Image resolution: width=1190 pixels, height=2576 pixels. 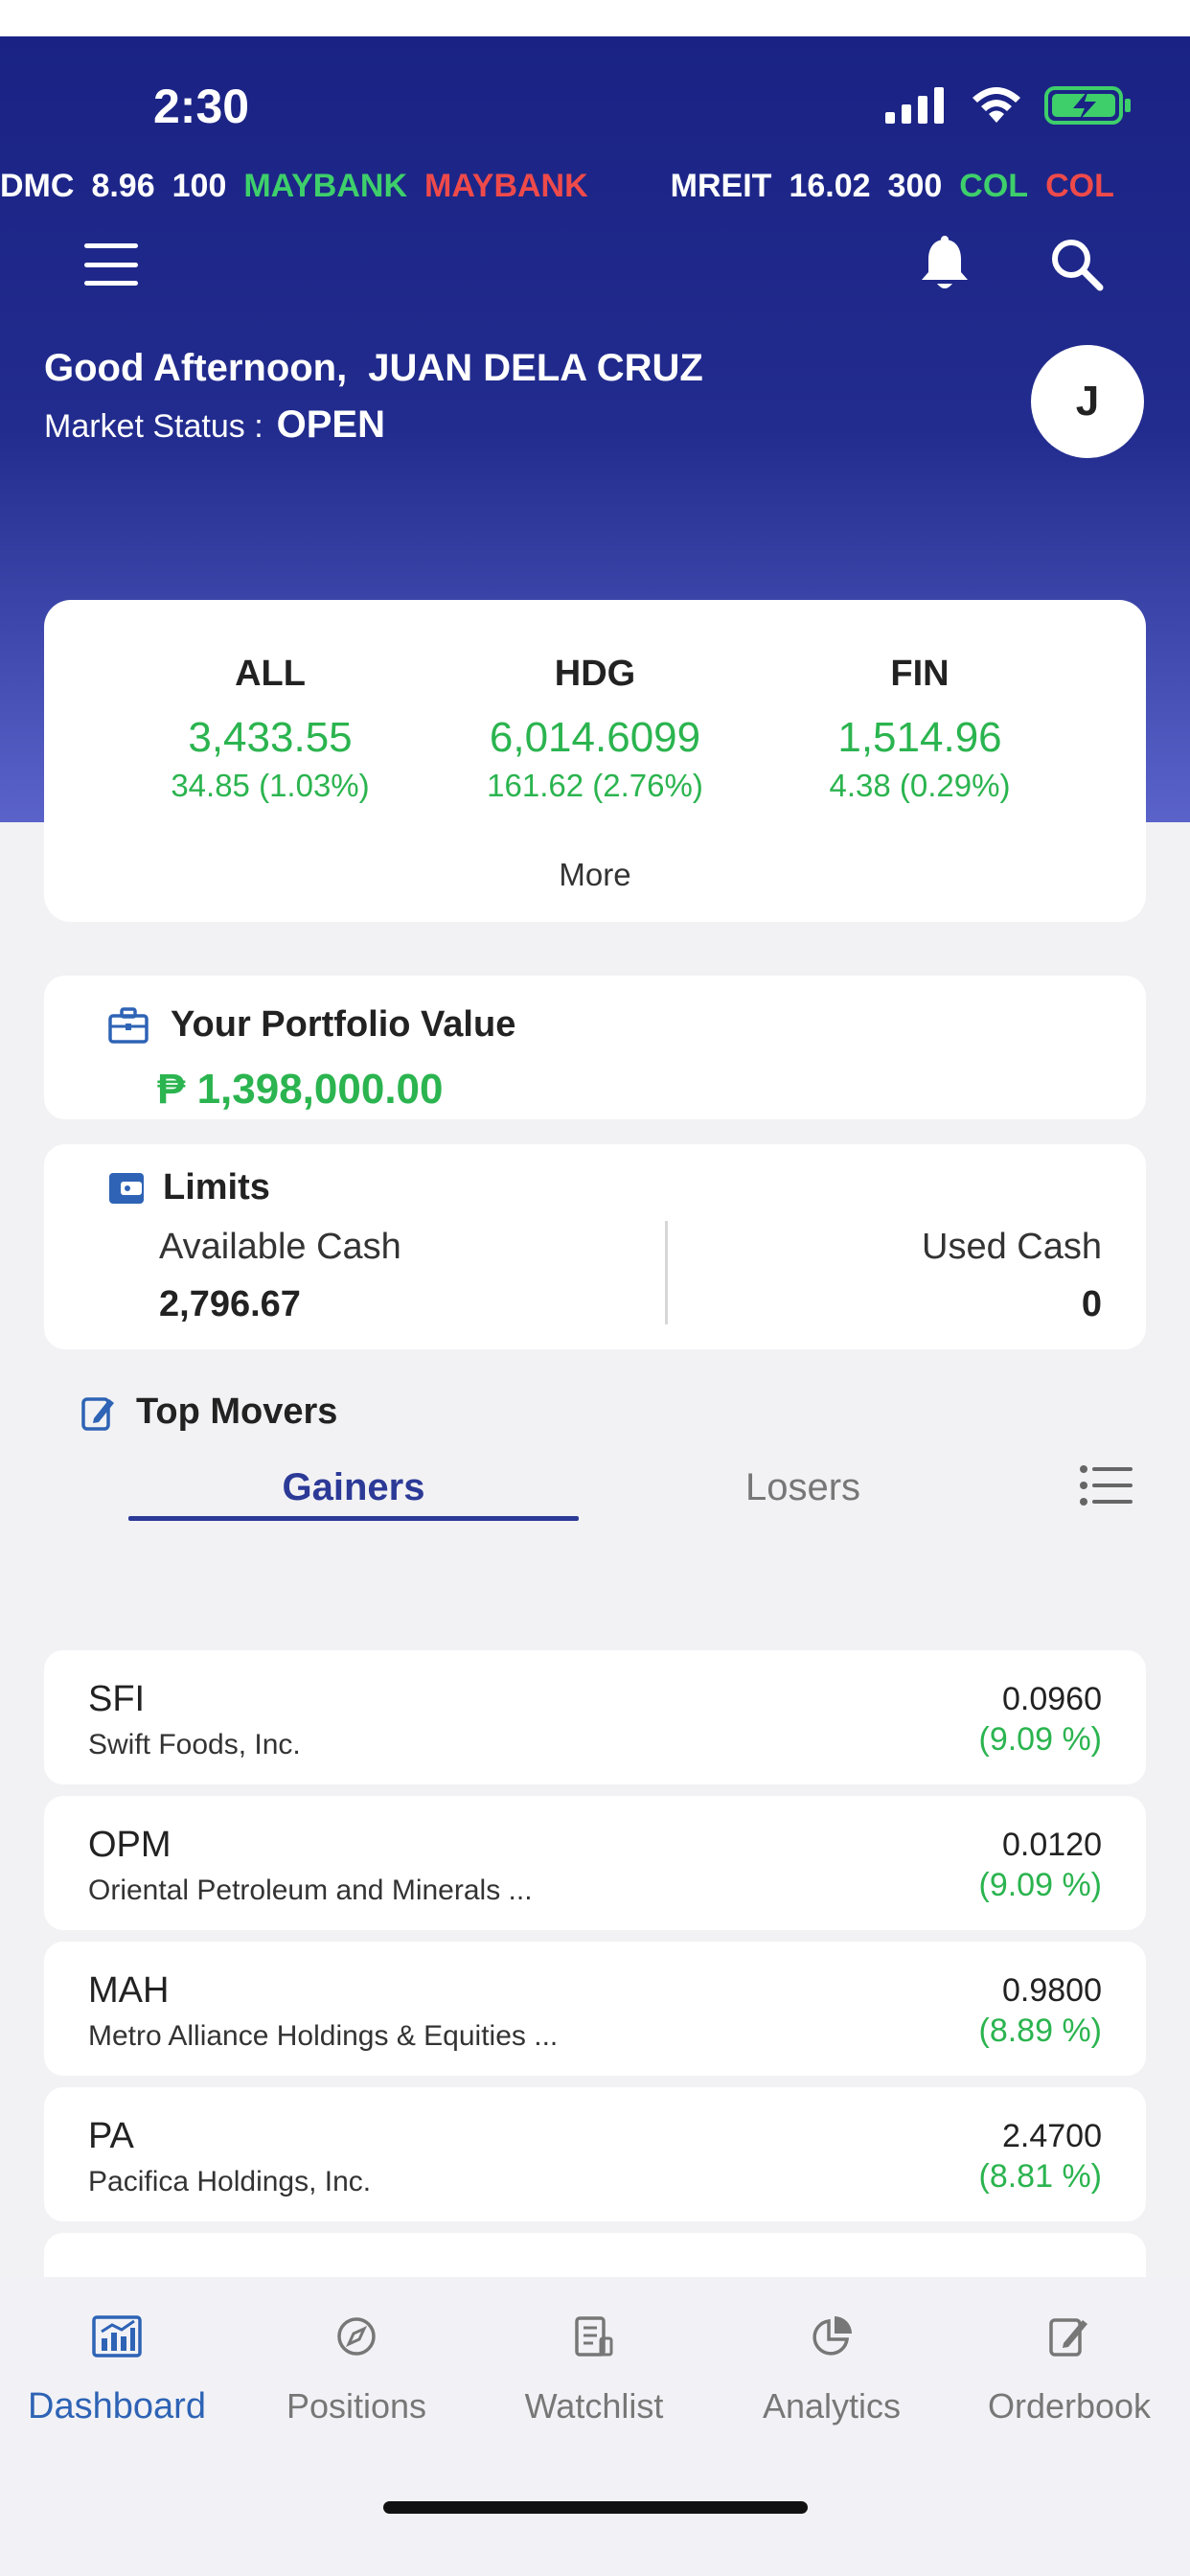 What do you see at coordinates (595, 18) in the screenshot?
I see `top-strip` at bounding box center [595, 18].